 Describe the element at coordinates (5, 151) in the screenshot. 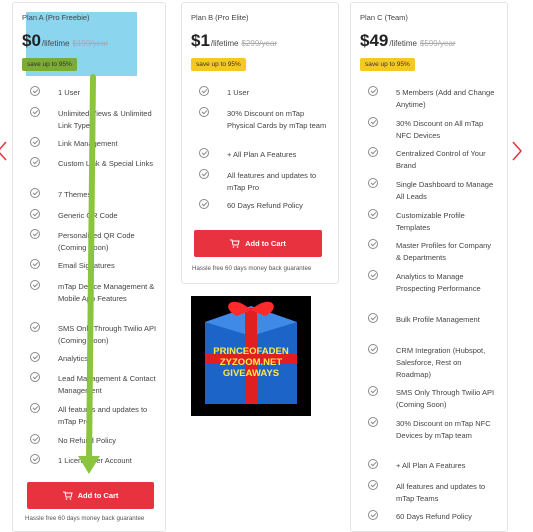

I see `chevron-left-icon` at that location.